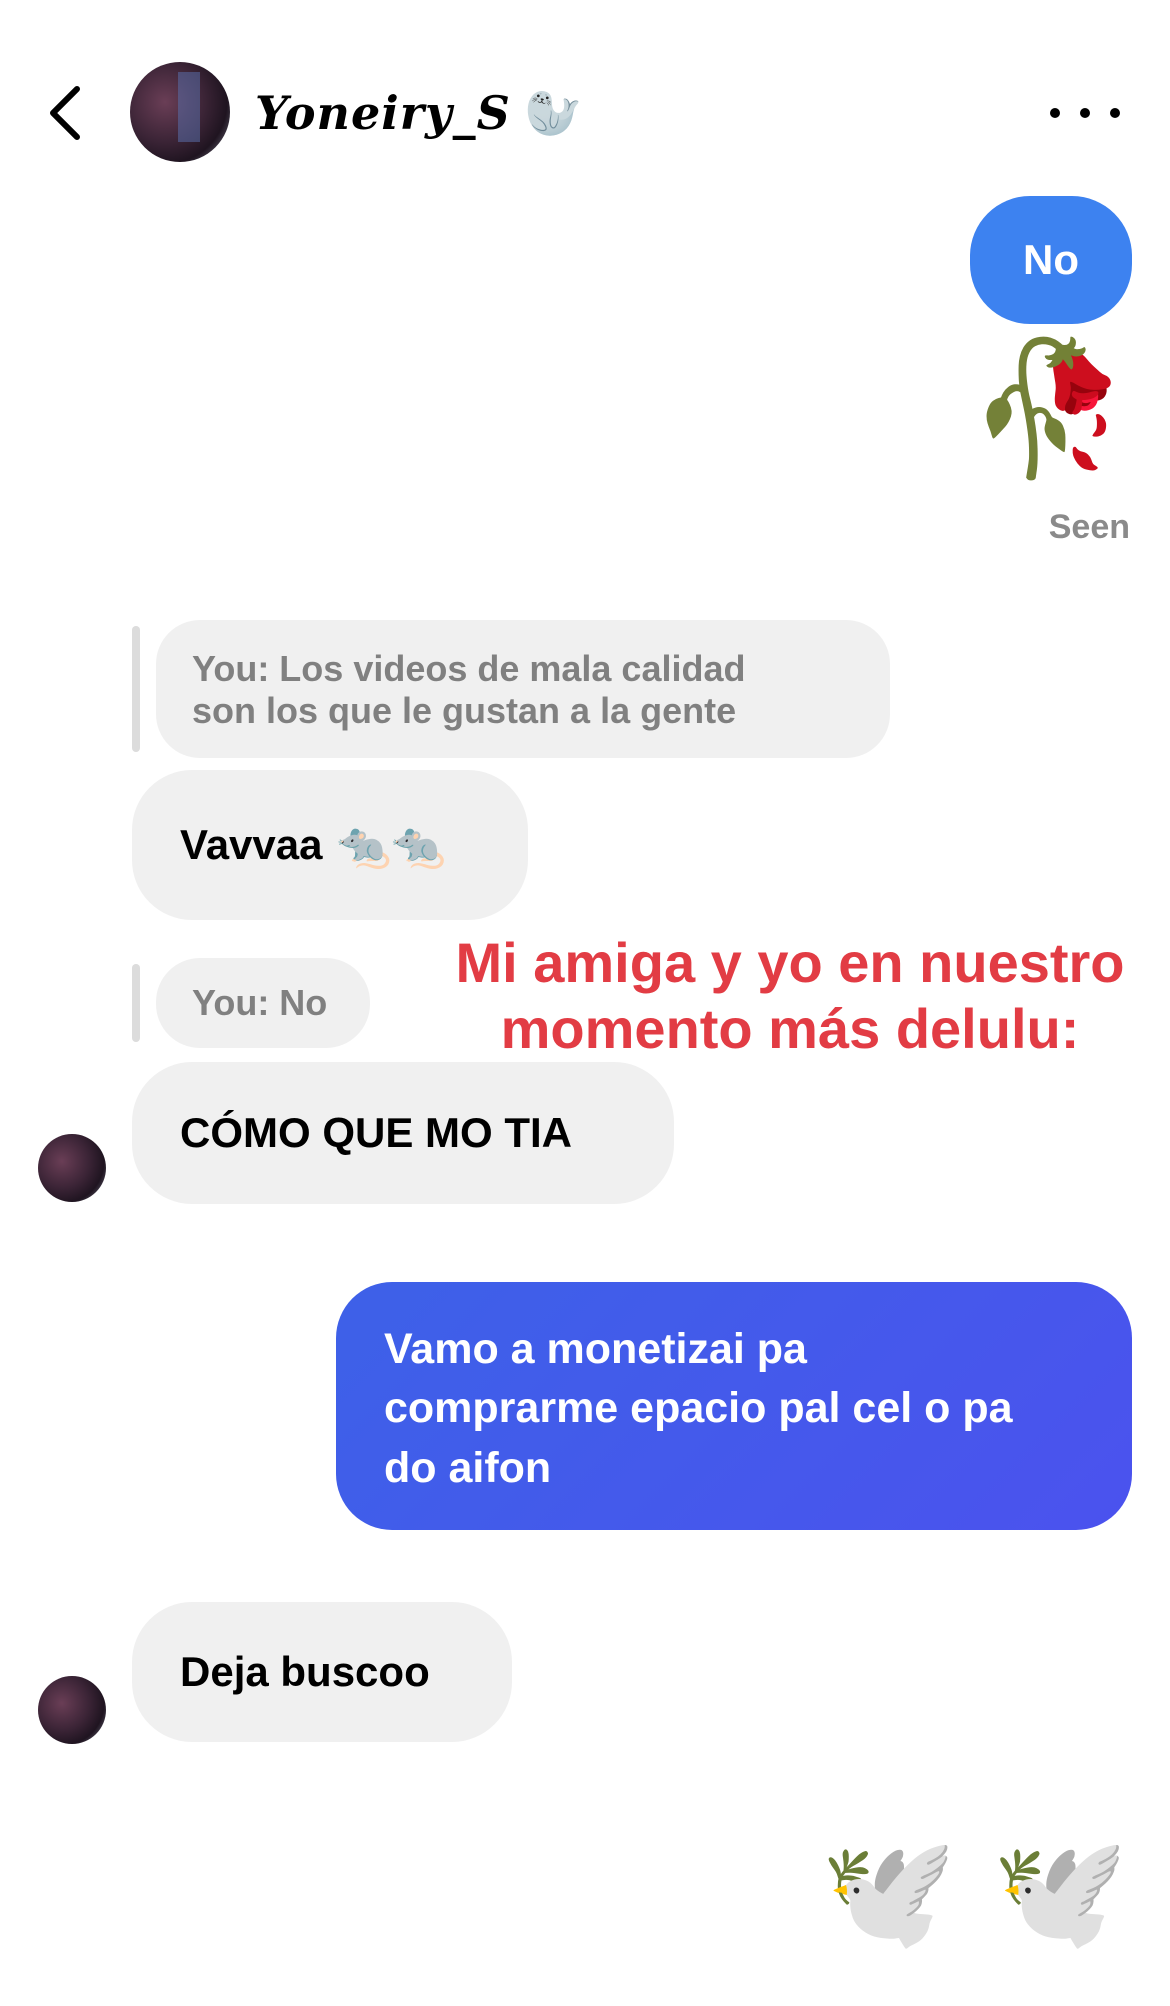  Describe the element at coordinates (790, 962) in the screenshot. I see `caption-line: Mi amiga y yo en nuestro` at that location.